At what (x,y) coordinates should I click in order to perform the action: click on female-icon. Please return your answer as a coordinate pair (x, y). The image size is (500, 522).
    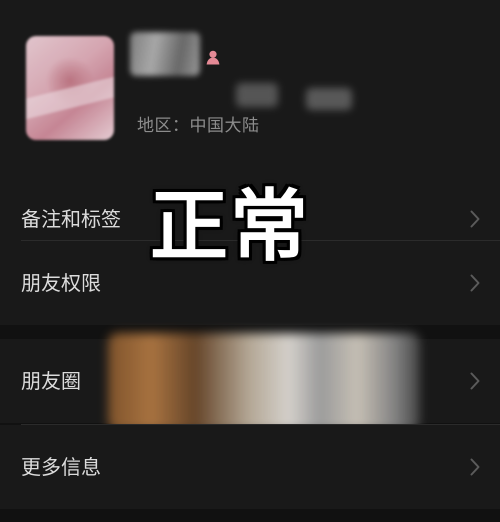
    Looking at the image, I should click on (213, 57).